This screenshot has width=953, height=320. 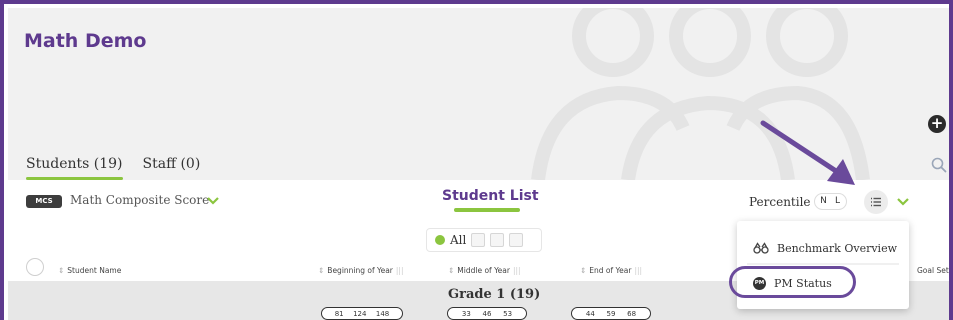 What do you see at coordinates (440, 240) in the screenshot?
I see `radio-selected-icon` at bounding box center [440, 240].